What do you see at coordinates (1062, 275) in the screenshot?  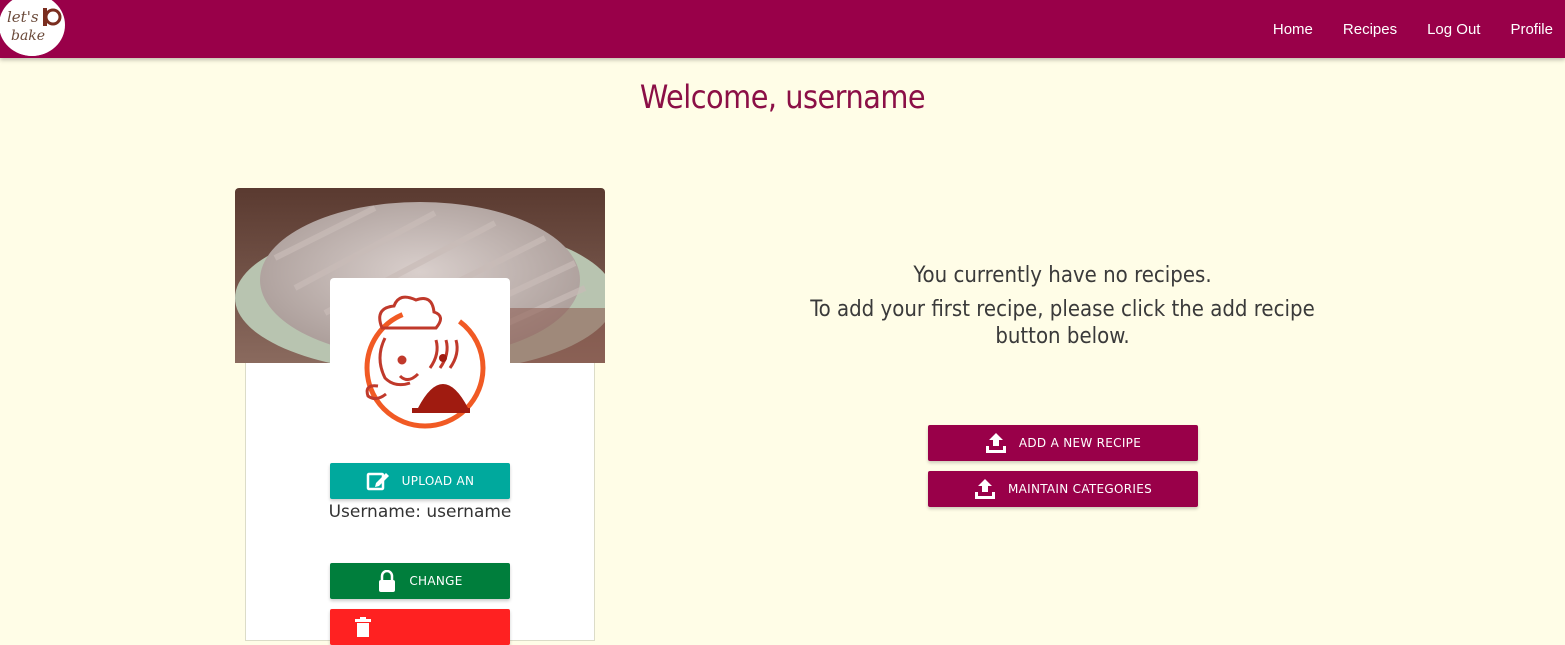 I see `no-recipes-message: You currently have no recipes.` at bounding box center [1062, 275].